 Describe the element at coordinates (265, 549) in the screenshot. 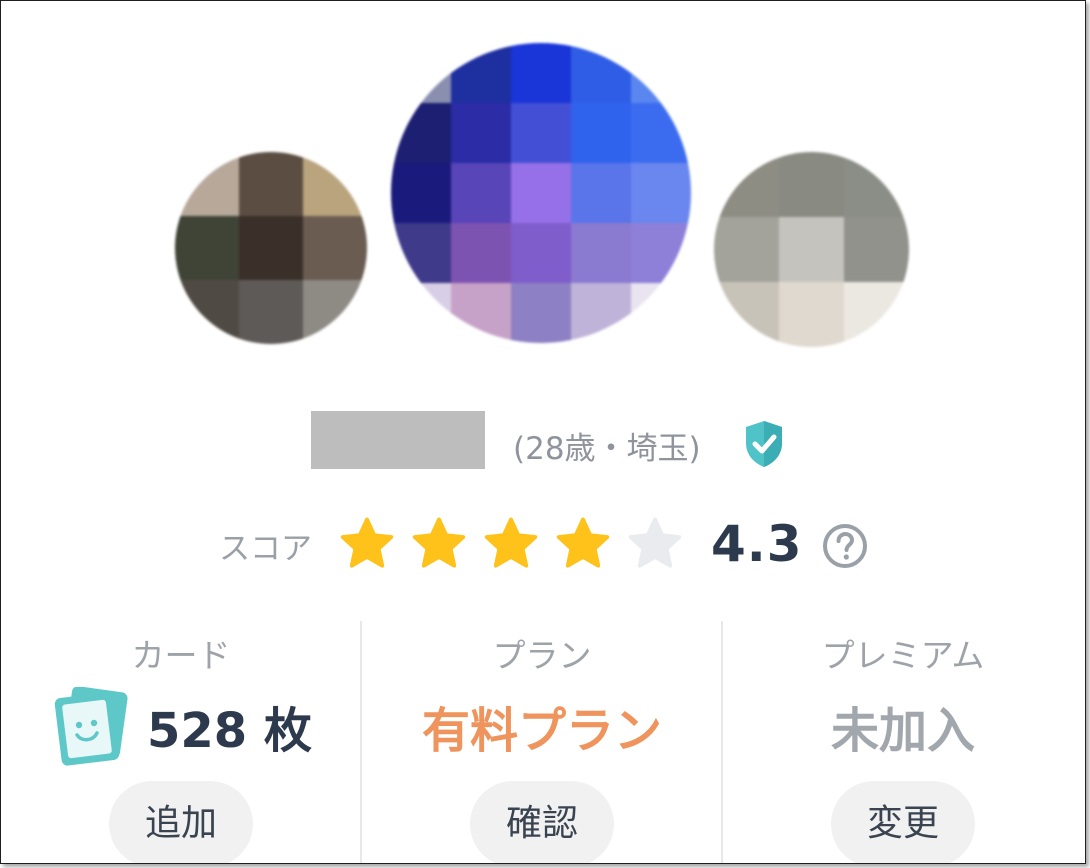

I see `score-label: スコア` at that location.